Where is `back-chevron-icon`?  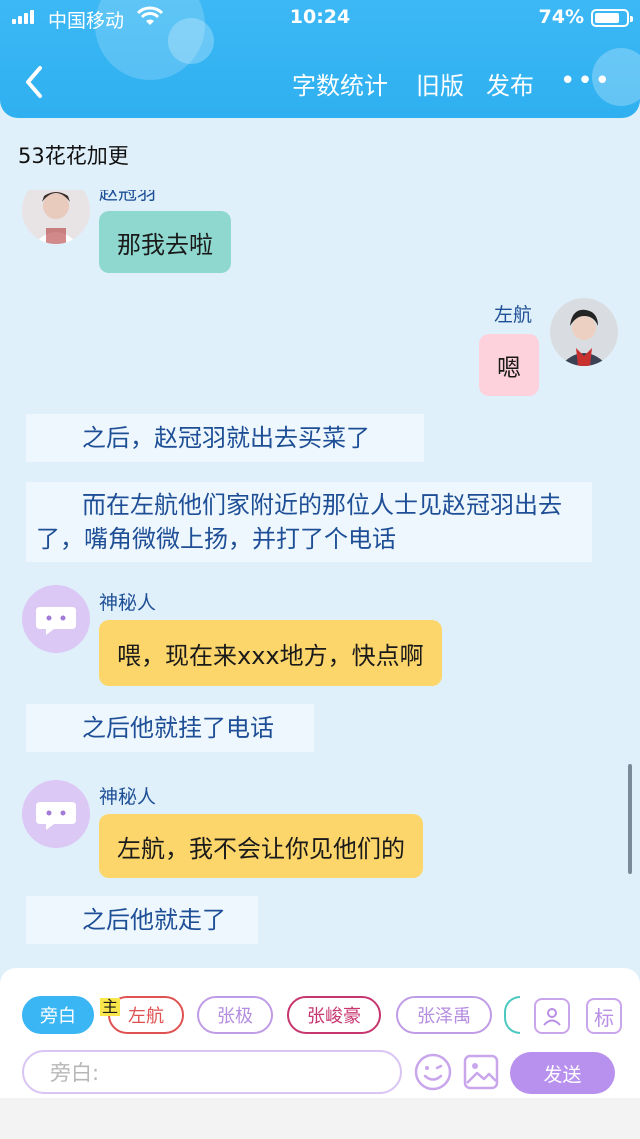
back-chevron-icon is located at coordinates (35, 82).